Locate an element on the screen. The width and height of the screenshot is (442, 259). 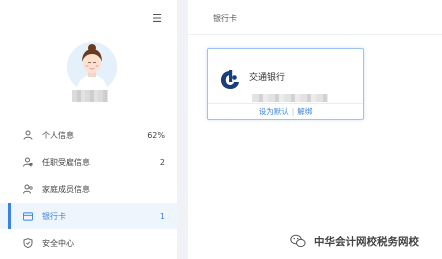
sidebar-item-employment: 任职受雇信息 2 is located at coordinates (88, 162).